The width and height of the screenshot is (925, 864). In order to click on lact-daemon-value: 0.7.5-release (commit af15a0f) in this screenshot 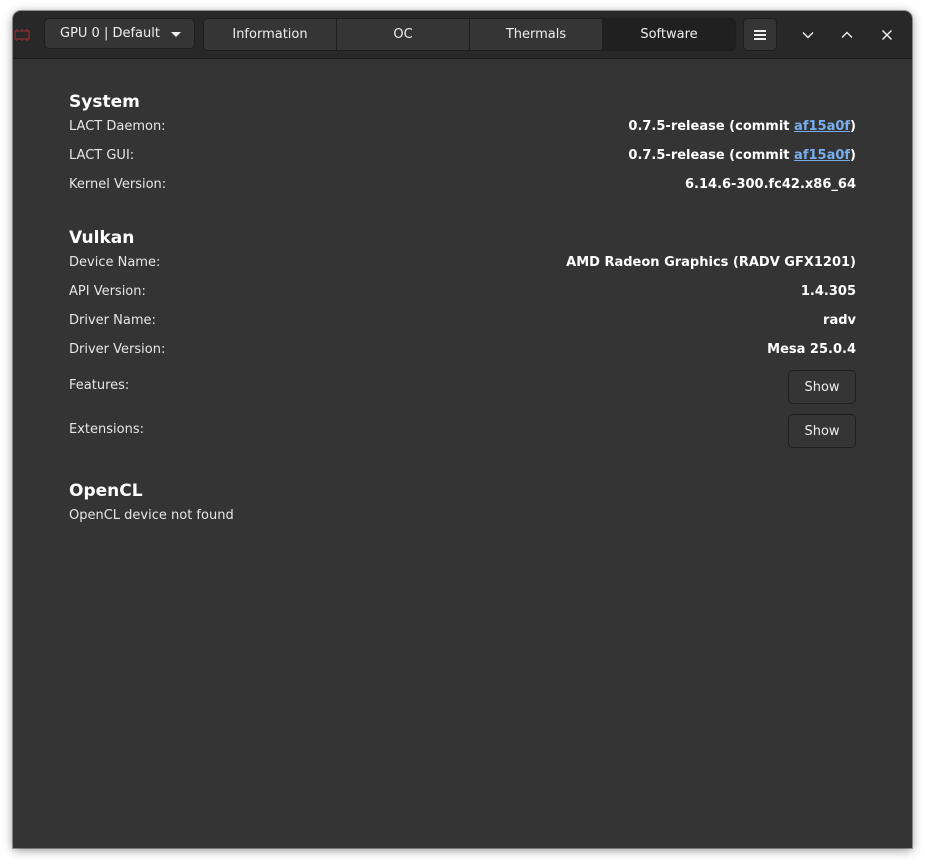, I will do `click(742, 126)`.